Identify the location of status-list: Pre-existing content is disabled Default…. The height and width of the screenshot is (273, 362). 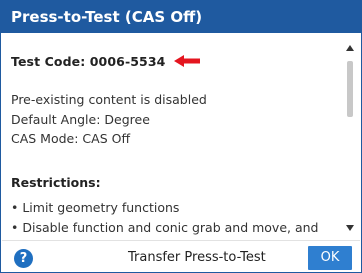
(109, 119).